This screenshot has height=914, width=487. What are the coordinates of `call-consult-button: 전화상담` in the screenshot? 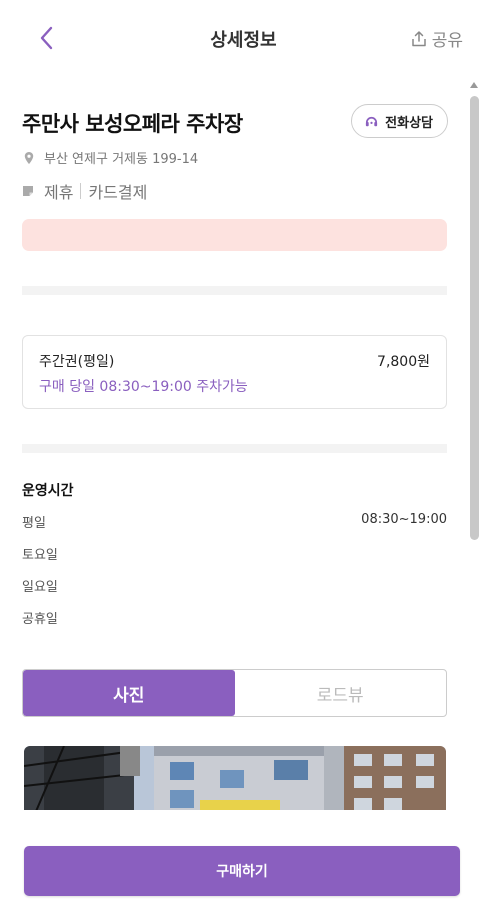 It's located at (399, 121).